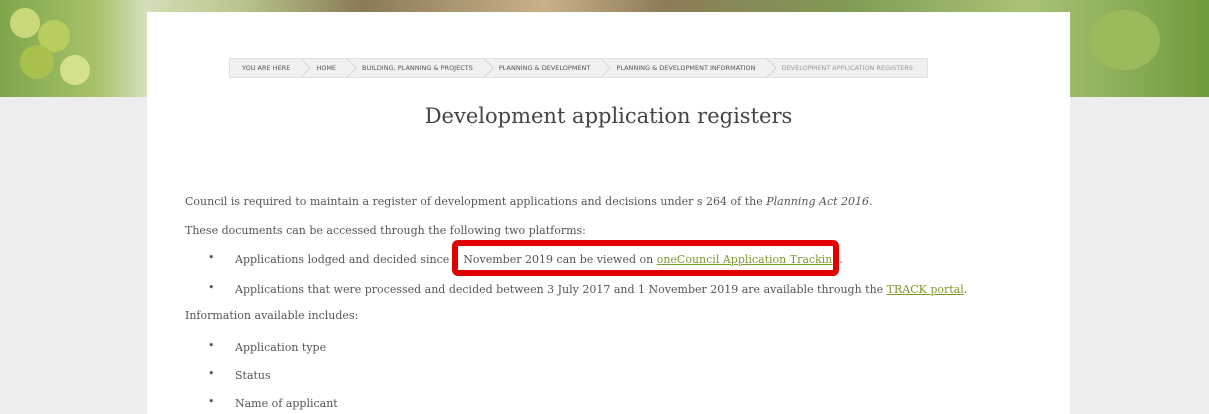 Image resolution: width=1209 pixels, height=414 pixels. Describe the element at coordinates (546, 68) in the screenshot. I see `breadcrumb-planning-development: PLANNING & DEVELOPMENT` at that location.